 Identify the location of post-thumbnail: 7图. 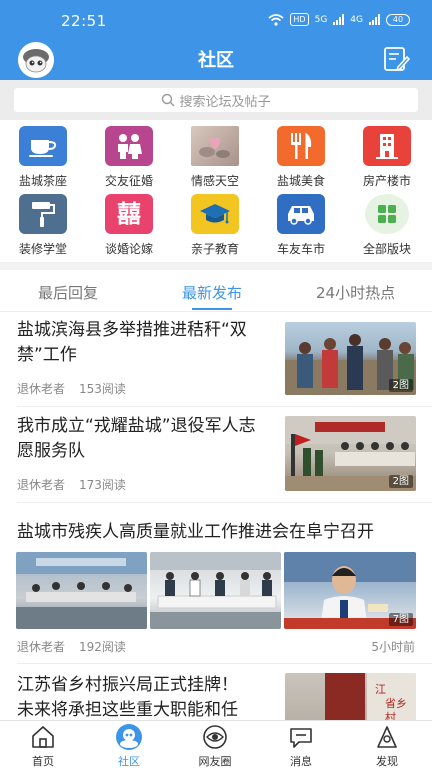
(350, 590).